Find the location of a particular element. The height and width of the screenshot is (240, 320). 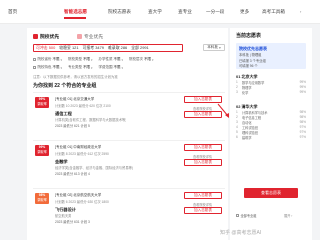

view-table-button: 查看志愿表 is located at coordinates (271, 193).